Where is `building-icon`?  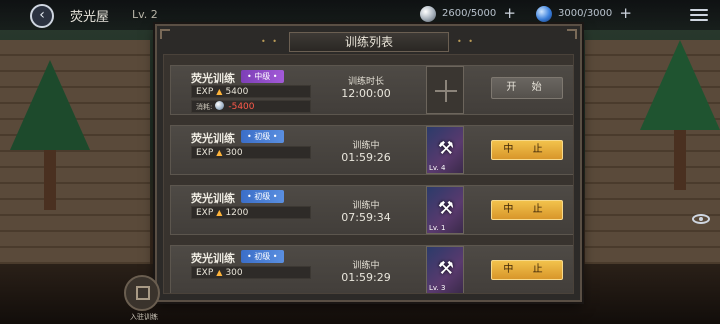 building-icon is located at coordinates (142, 293).